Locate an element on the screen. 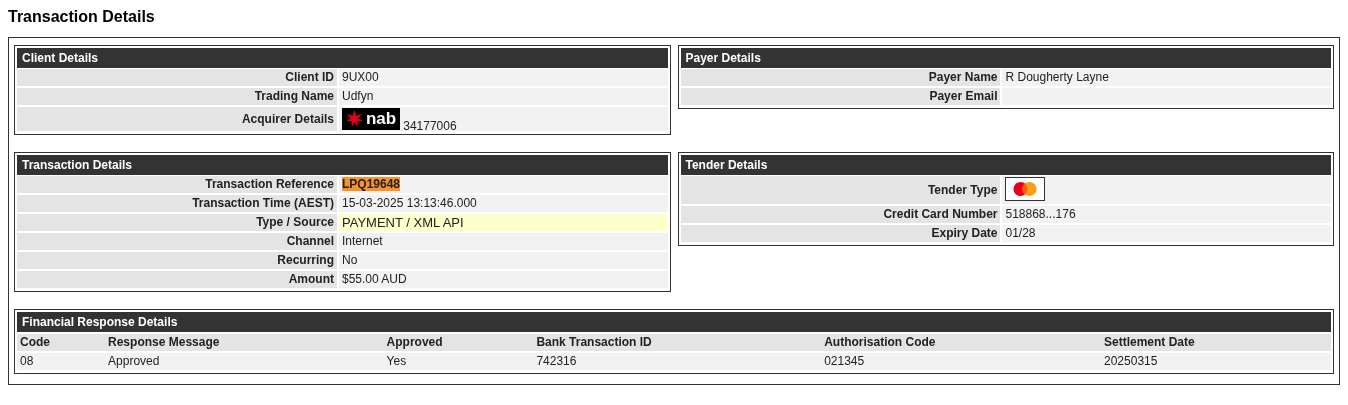  column-header: Authorisation Code is located at coordinates (961, 342).